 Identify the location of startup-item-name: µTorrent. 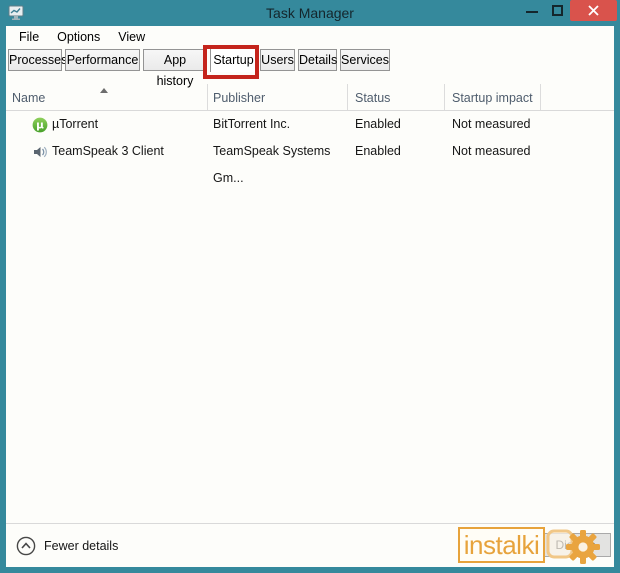
(75, 124).